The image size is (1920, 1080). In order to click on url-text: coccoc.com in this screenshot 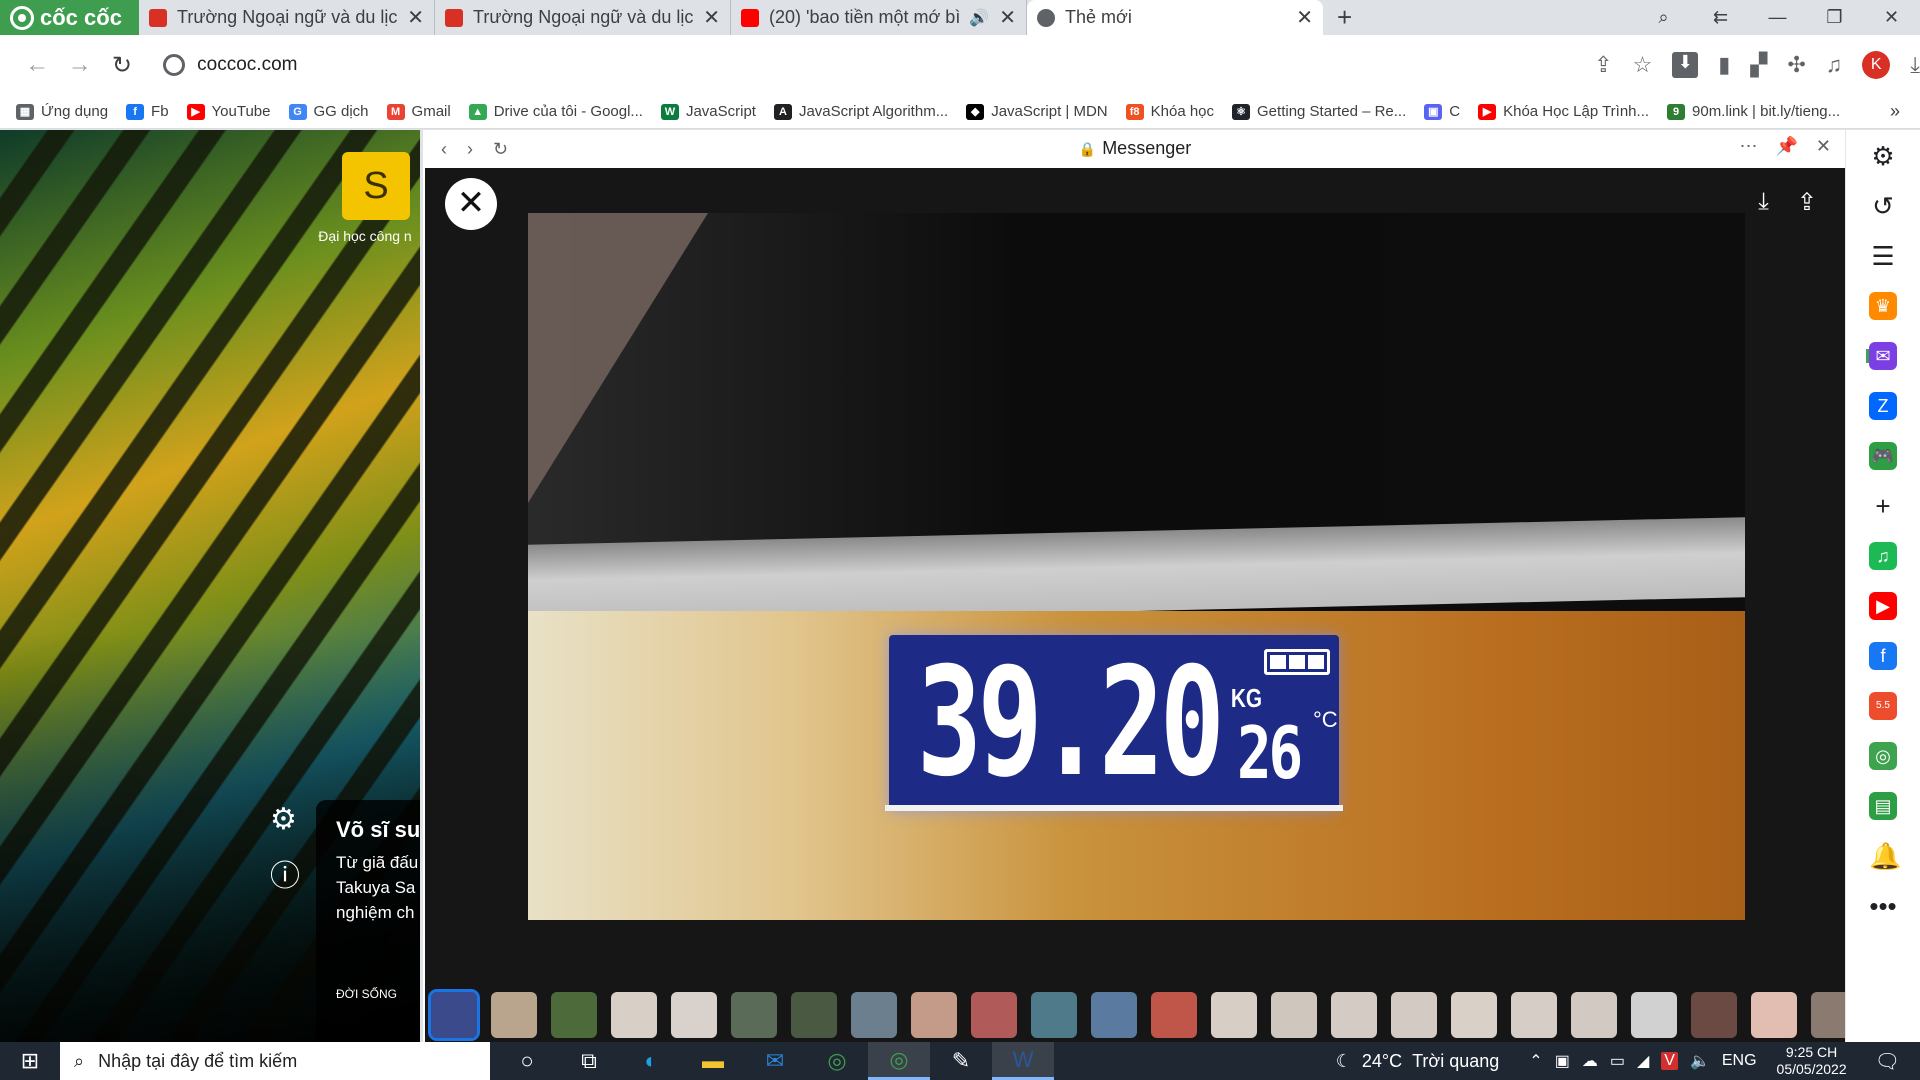, I will do `click(247, 65)`.